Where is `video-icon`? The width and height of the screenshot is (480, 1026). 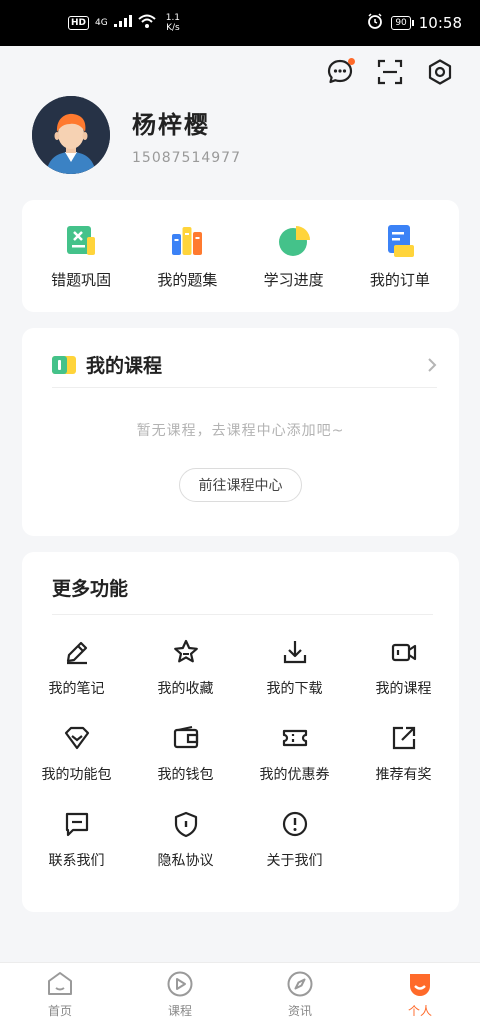 video-icon is located at coordinates (403, 652).